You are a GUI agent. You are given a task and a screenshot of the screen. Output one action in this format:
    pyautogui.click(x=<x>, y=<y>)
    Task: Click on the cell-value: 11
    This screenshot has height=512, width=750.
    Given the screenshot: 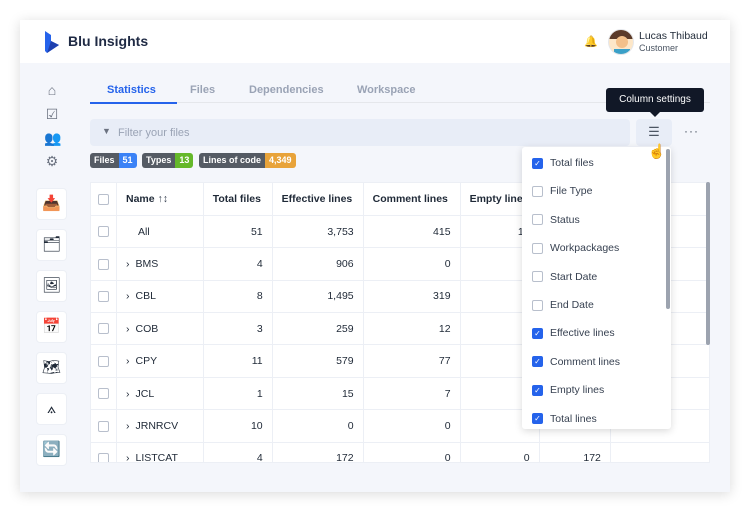 What is the action you would take?
    pyautogui.click(x=238, y=361)
    